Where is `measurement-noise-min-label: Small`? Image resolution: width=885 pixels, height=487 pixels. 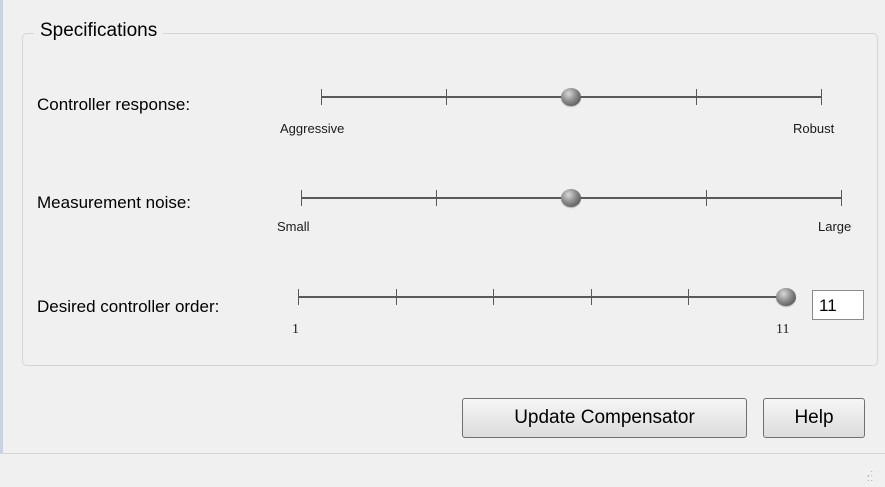 measurement-noise-min-label: Small is located at coordinates (293, 226).